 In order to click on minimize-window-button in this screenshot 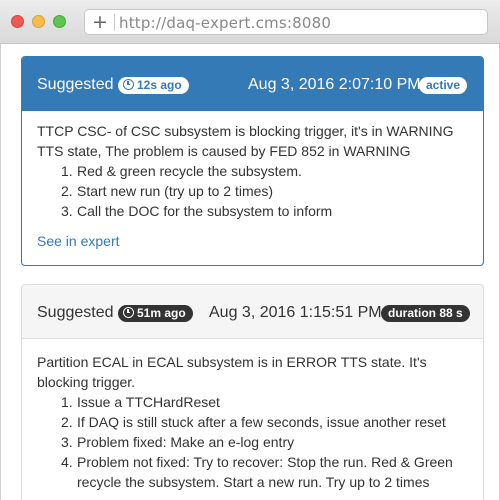, I will do `click(38, 21)`.